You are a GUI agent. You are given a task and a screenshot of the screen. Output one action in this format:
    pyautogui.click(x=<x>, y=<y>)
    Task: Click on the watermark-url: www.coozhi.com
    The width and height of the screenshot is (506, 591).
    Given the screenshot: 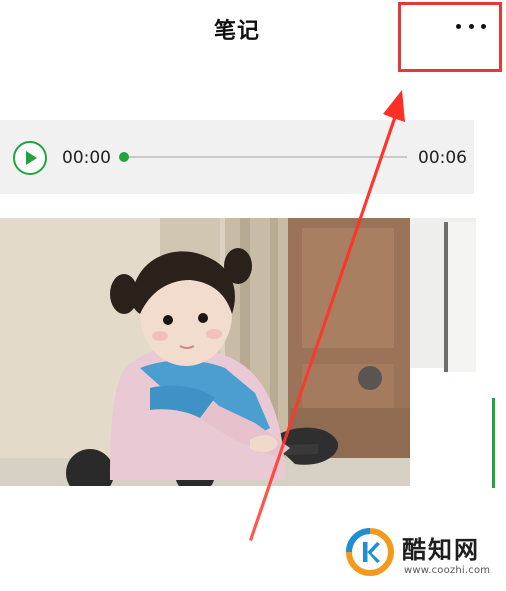 What is the action you would take?
    pyautogui.click(x=447, y=570)
    